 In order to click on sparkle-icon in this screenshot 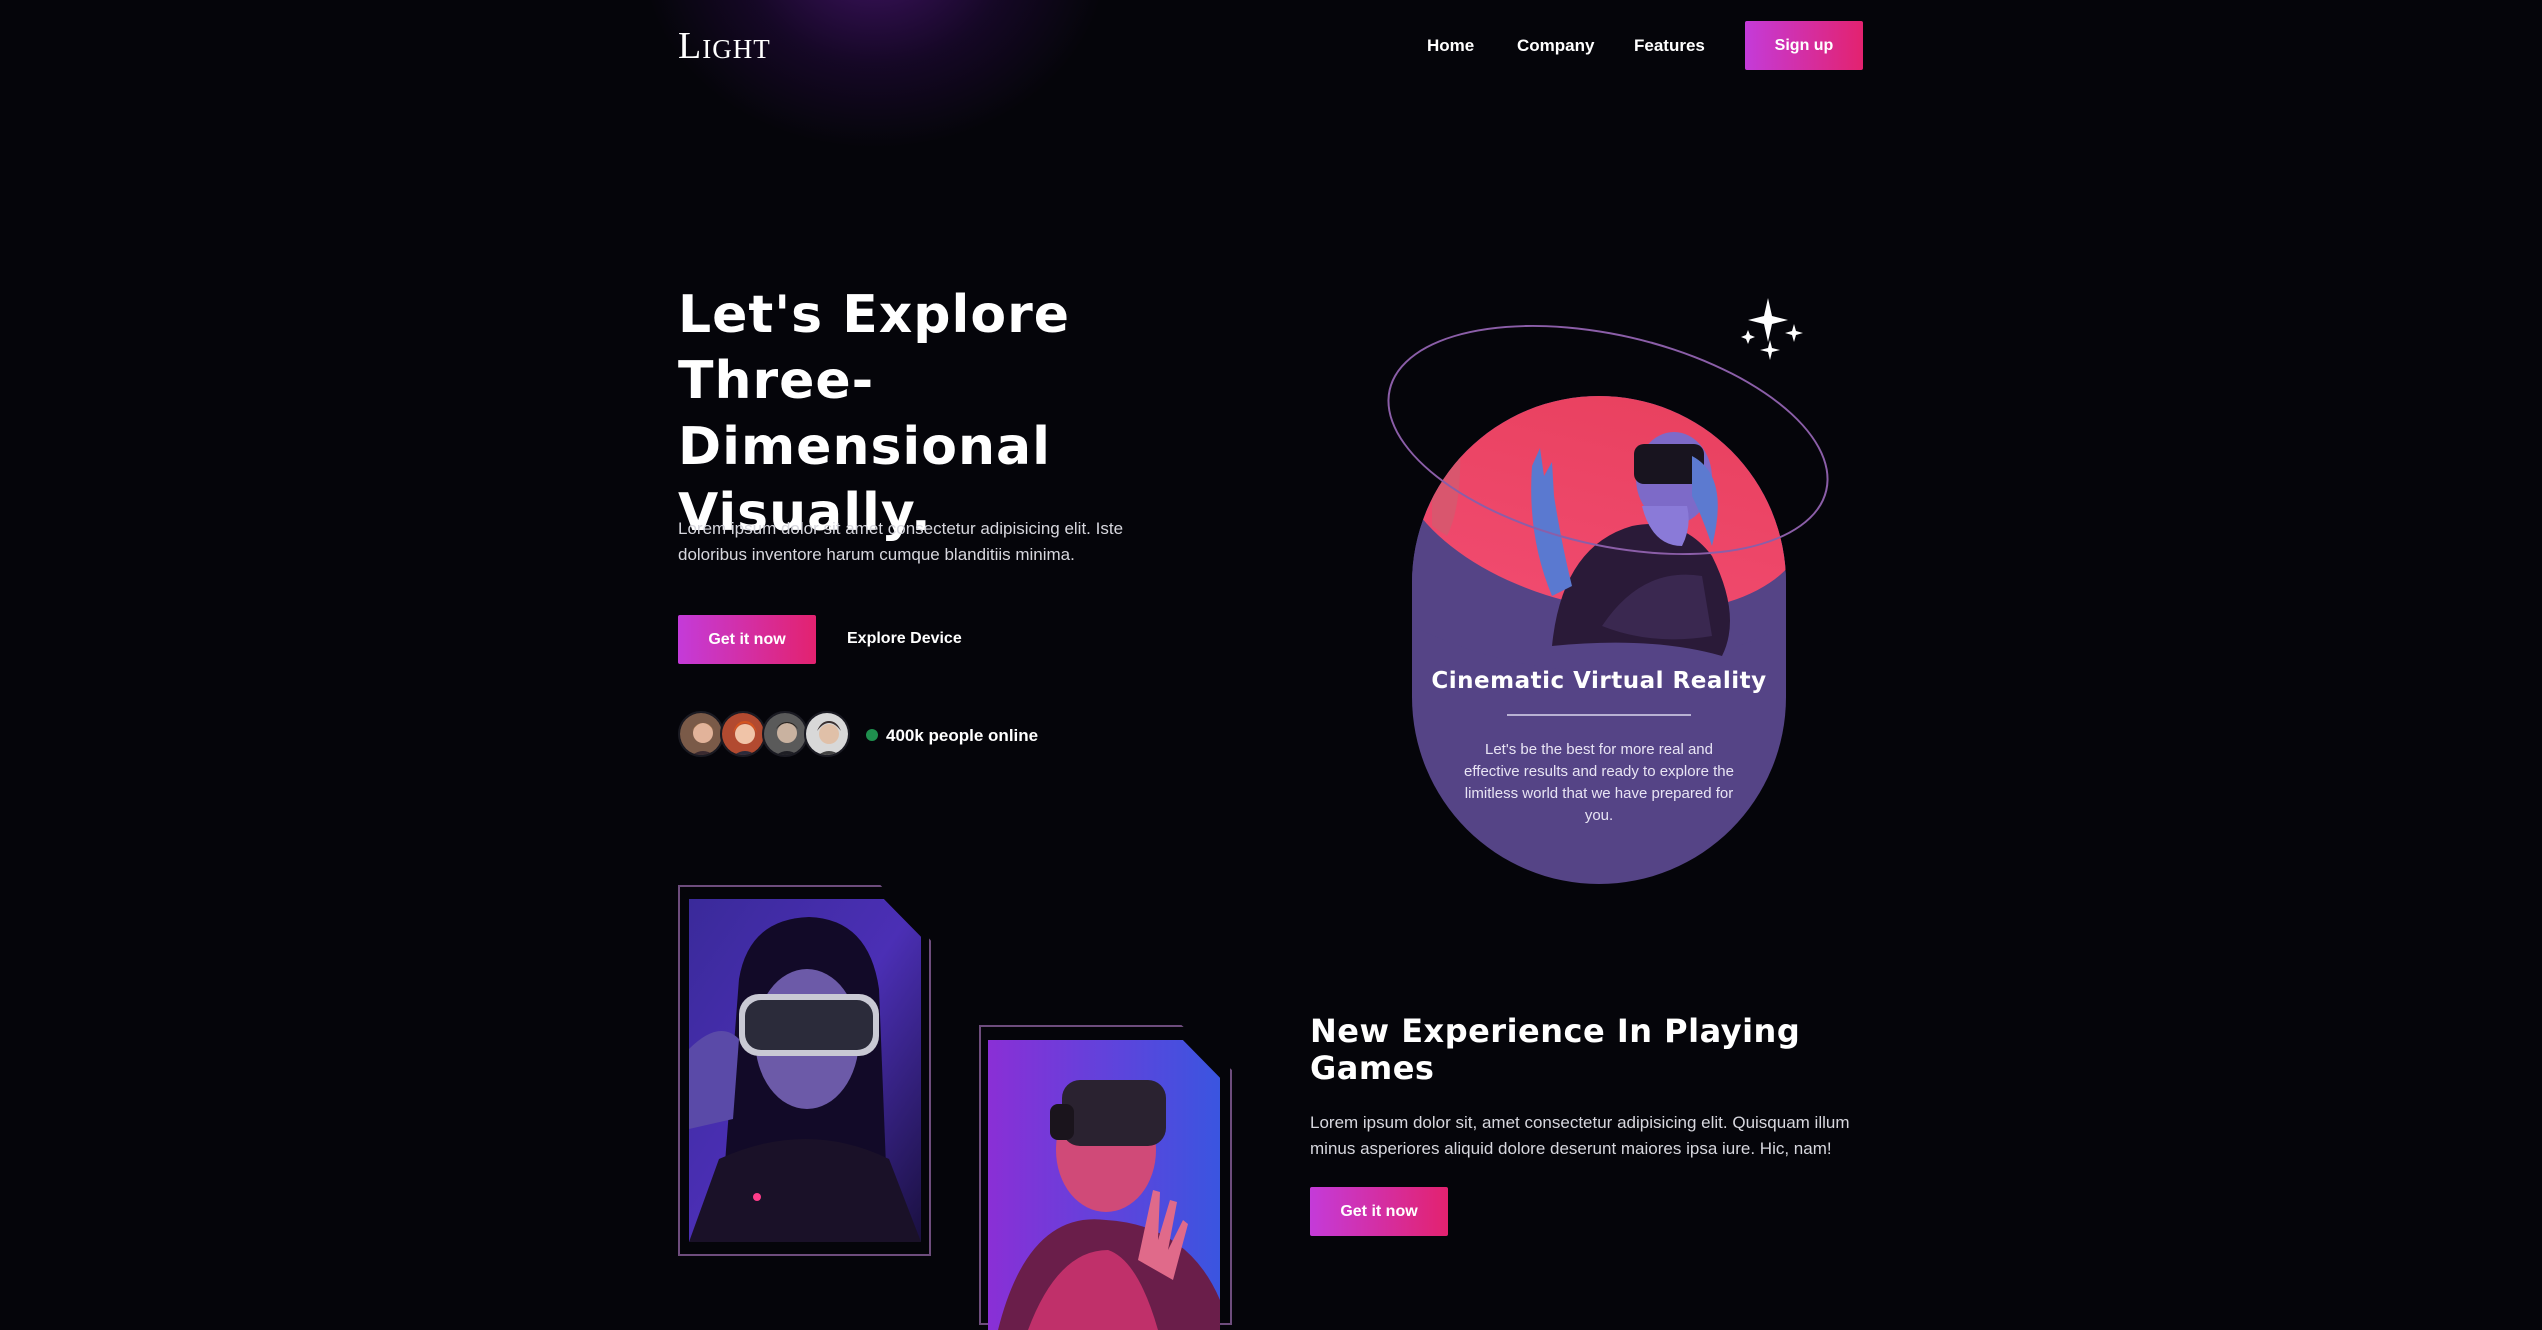, I will do `click(1772, 329)`.